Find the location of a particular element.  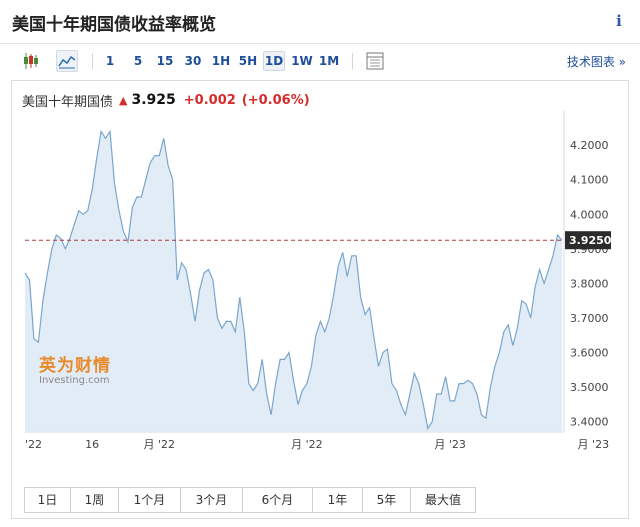

period-1mo-button: 1个月 is located at coordinates (150, 500).